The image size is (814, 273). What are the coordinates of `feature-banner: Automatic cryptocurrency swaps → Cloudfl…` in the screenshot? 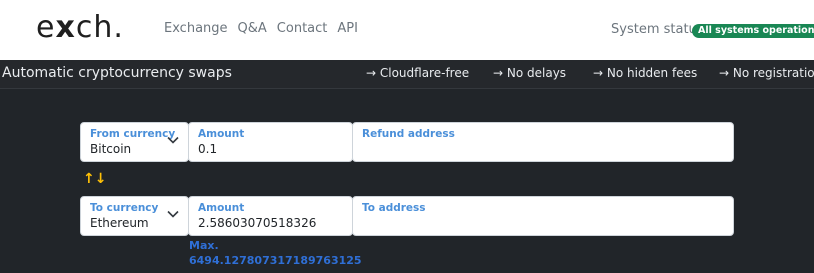 It's located at (407, 74).